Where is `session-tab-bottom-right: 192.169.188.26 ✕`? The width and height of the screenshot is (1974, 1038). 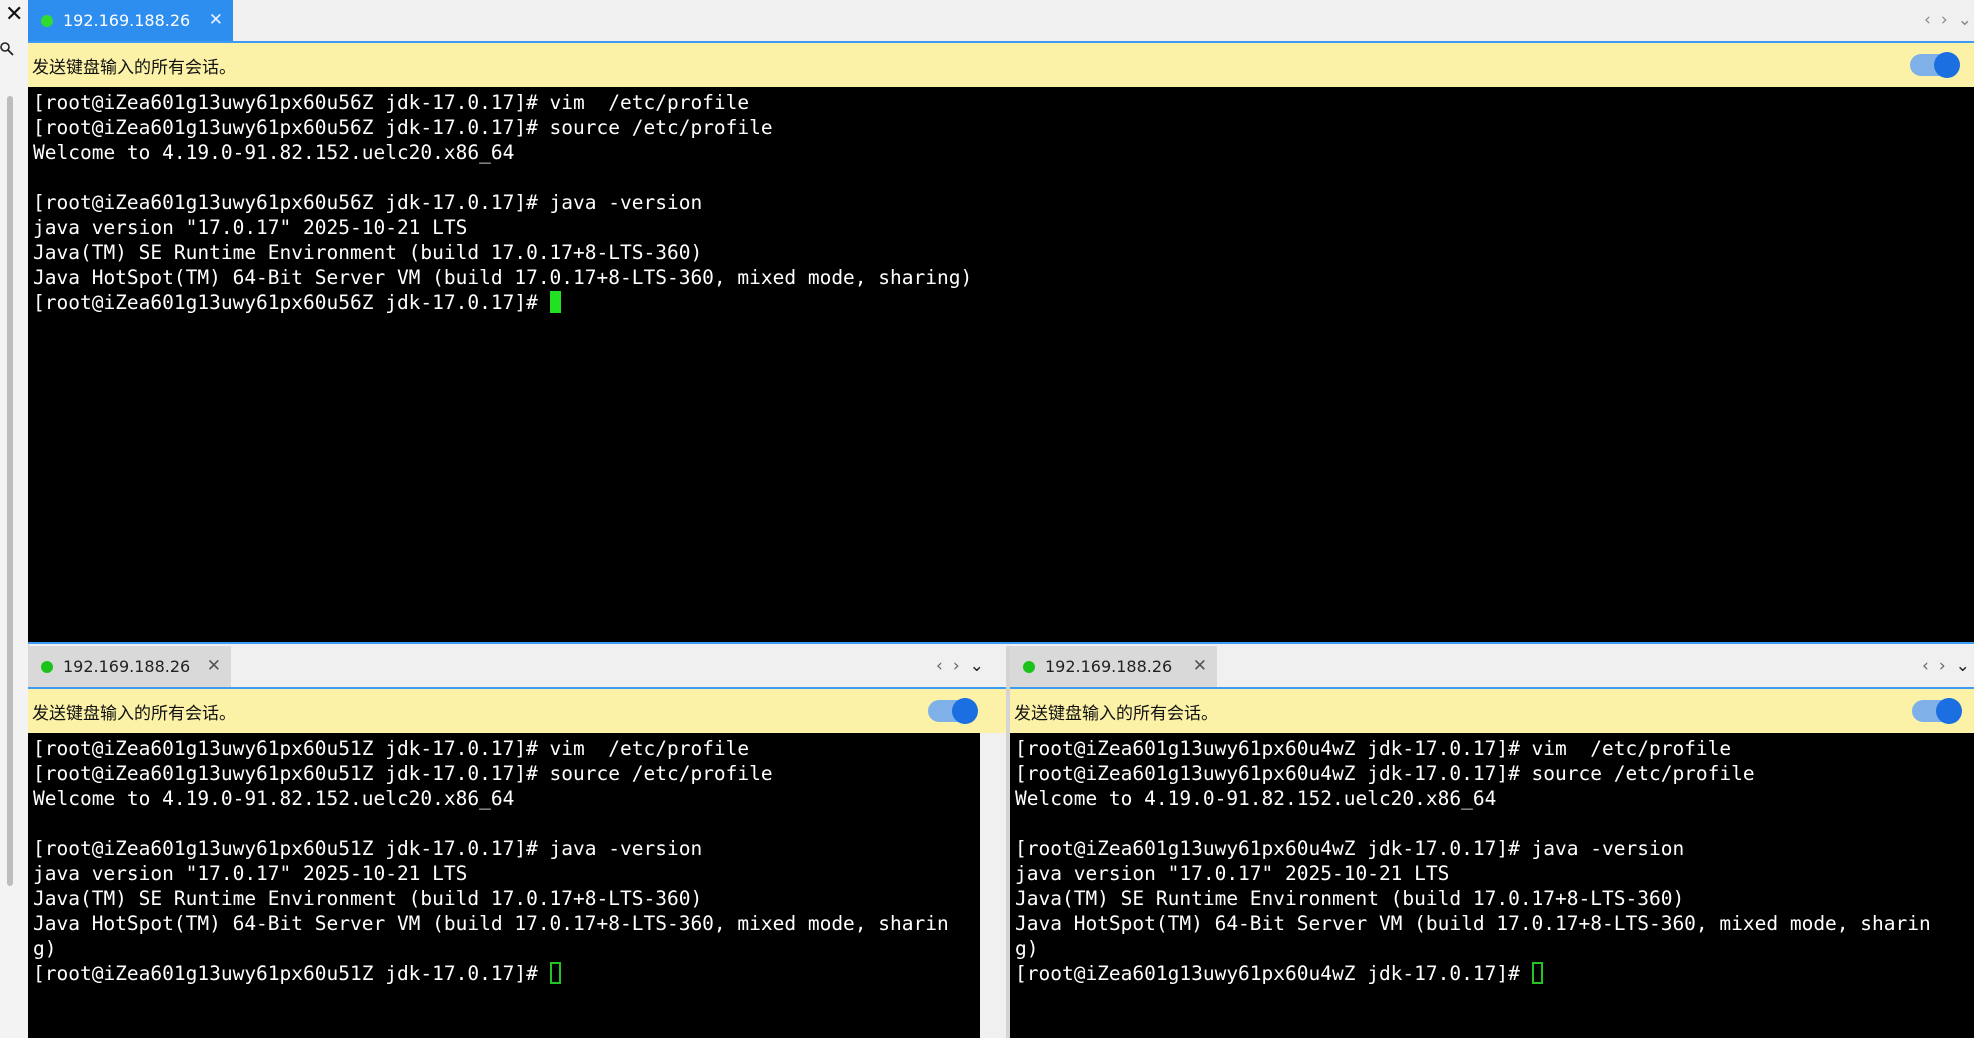 session-tab-bottom-right: 192.169.188.26 ✕ is located at coordinates (1113, 666).